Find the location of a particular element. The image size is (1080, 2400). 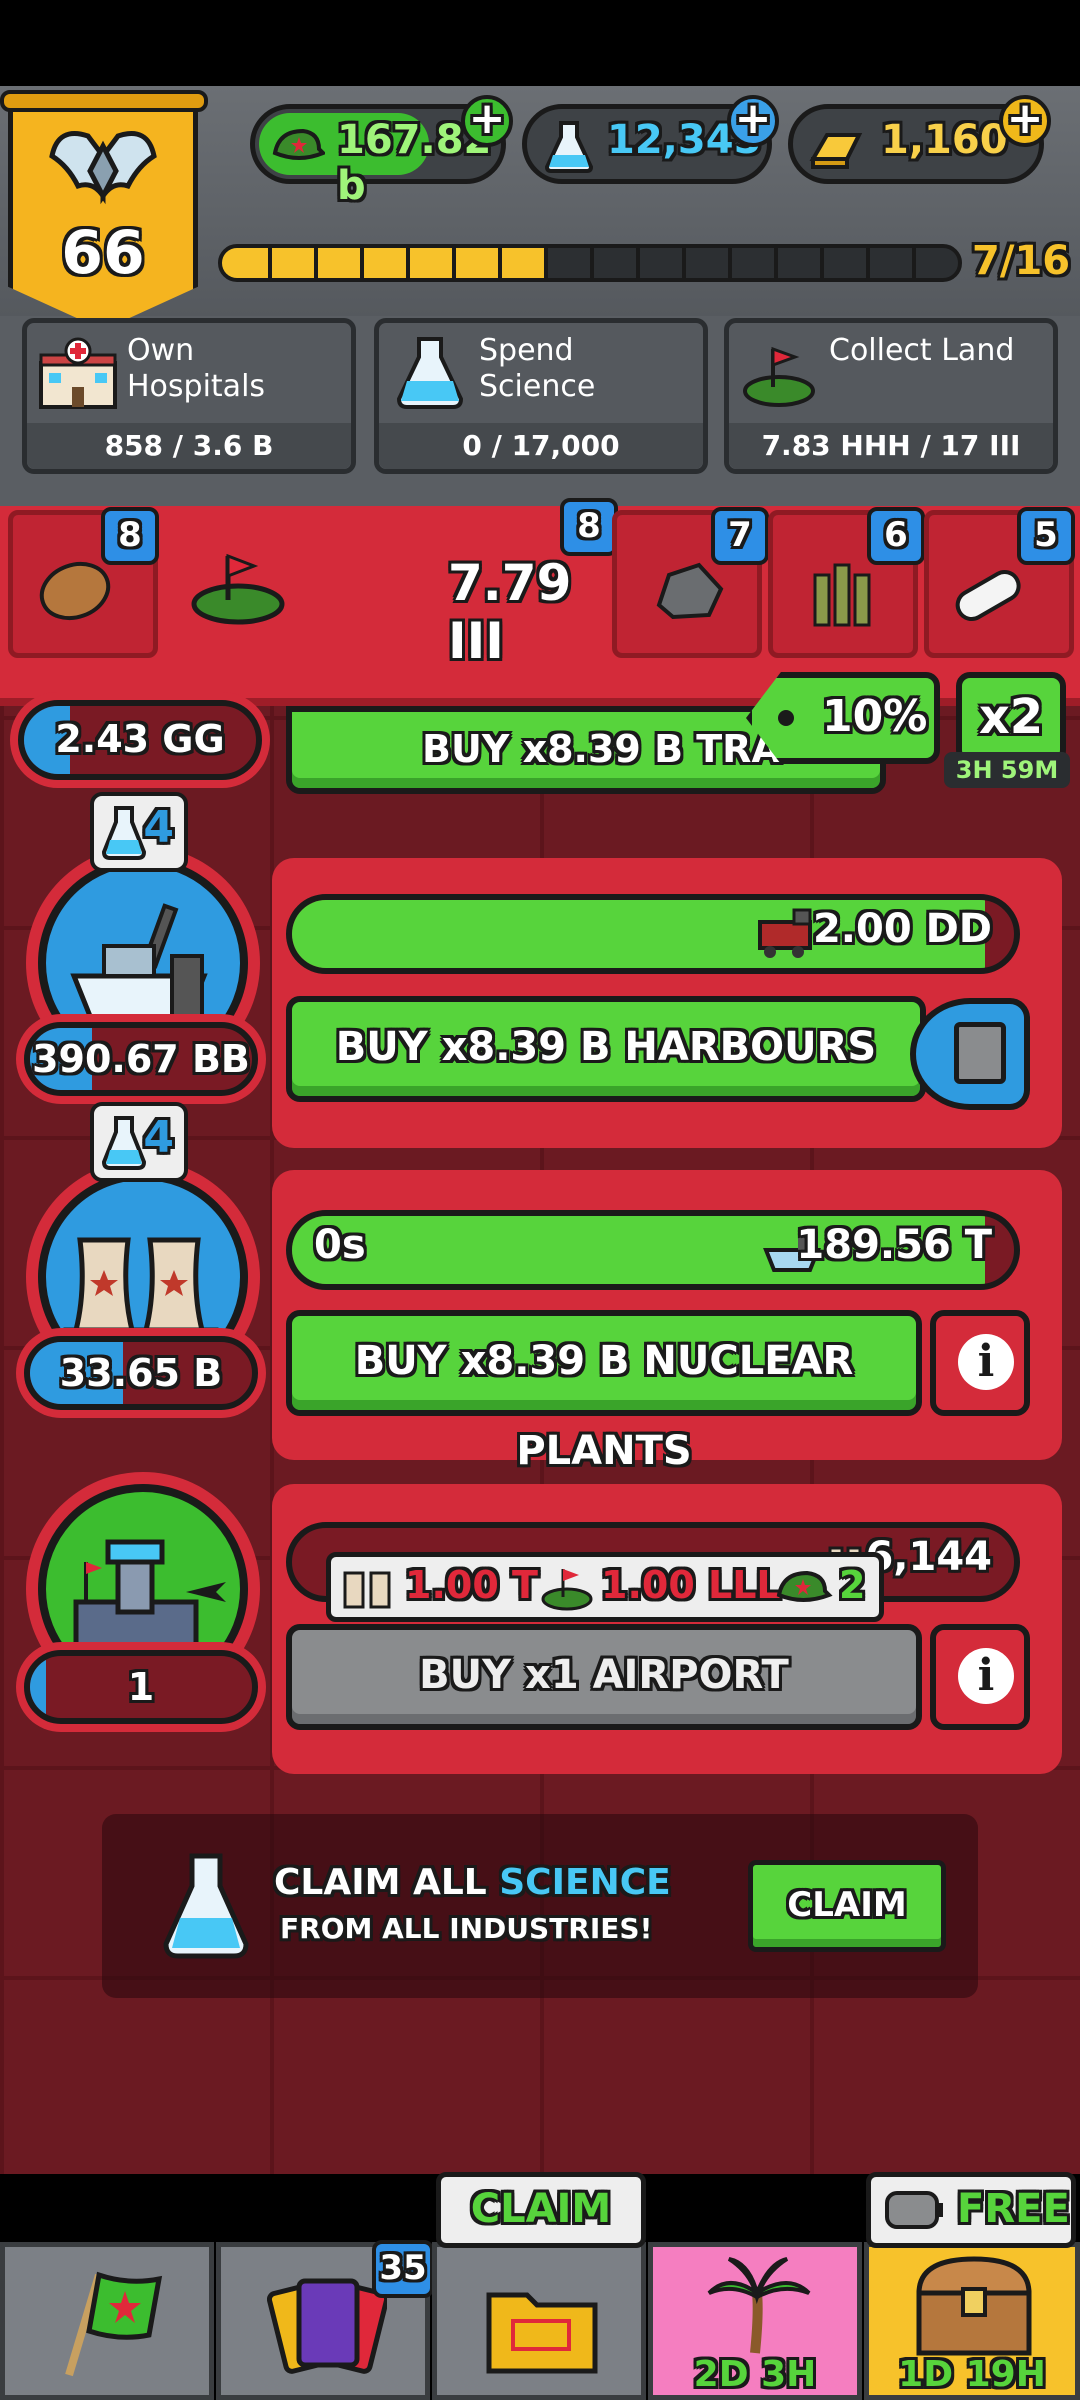

add-cash-button: + is located at coordinates (487, 121).